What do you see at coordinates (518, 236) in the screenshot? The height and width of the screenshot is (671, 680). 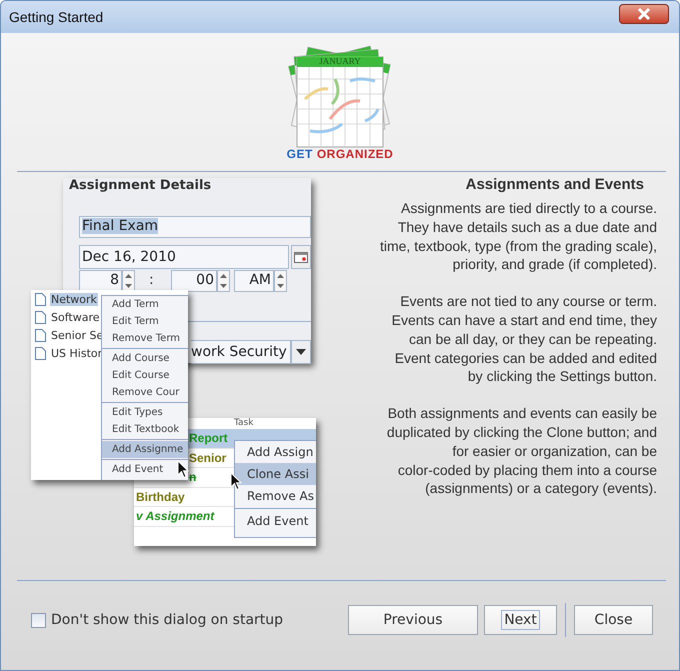 I see `description-paragraph: Assignments are tied directly to a course. They have details such as a due date and time, textbook, type (from the grading scale), priority, and grade (if completed).` at bounding box center [518, 236].